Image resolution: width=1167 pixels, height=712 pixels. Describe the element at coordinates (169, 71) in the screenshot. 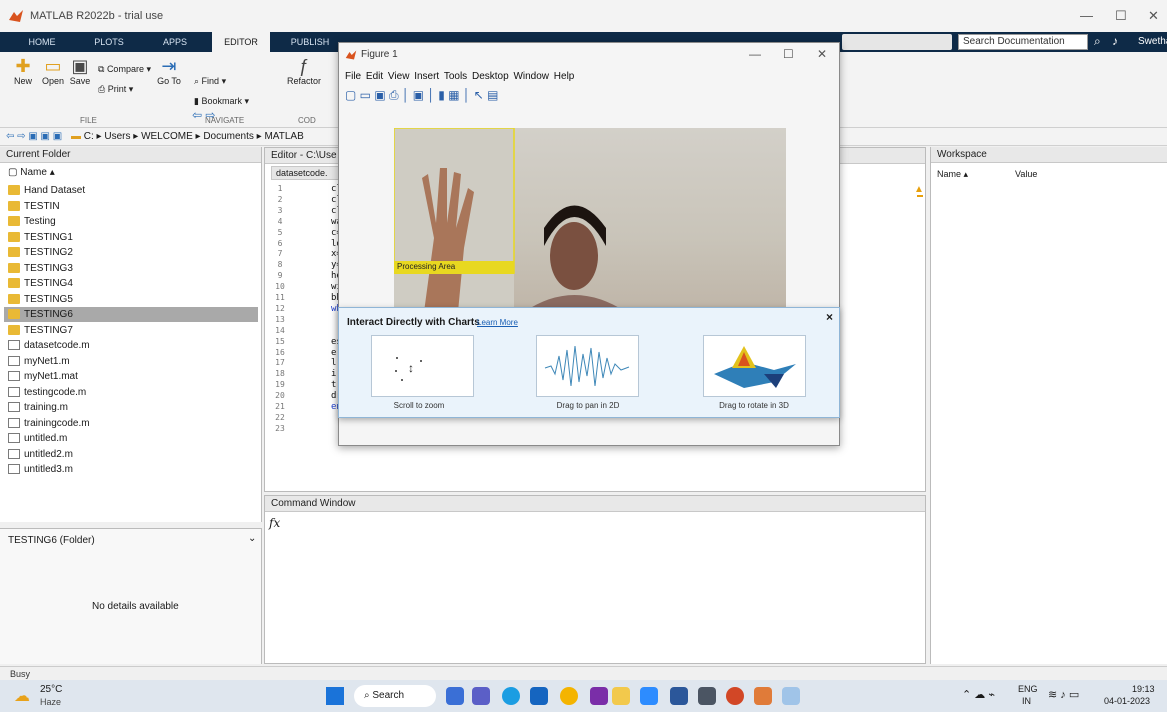

I see `goto-button: ⇥ Go To` at that location.